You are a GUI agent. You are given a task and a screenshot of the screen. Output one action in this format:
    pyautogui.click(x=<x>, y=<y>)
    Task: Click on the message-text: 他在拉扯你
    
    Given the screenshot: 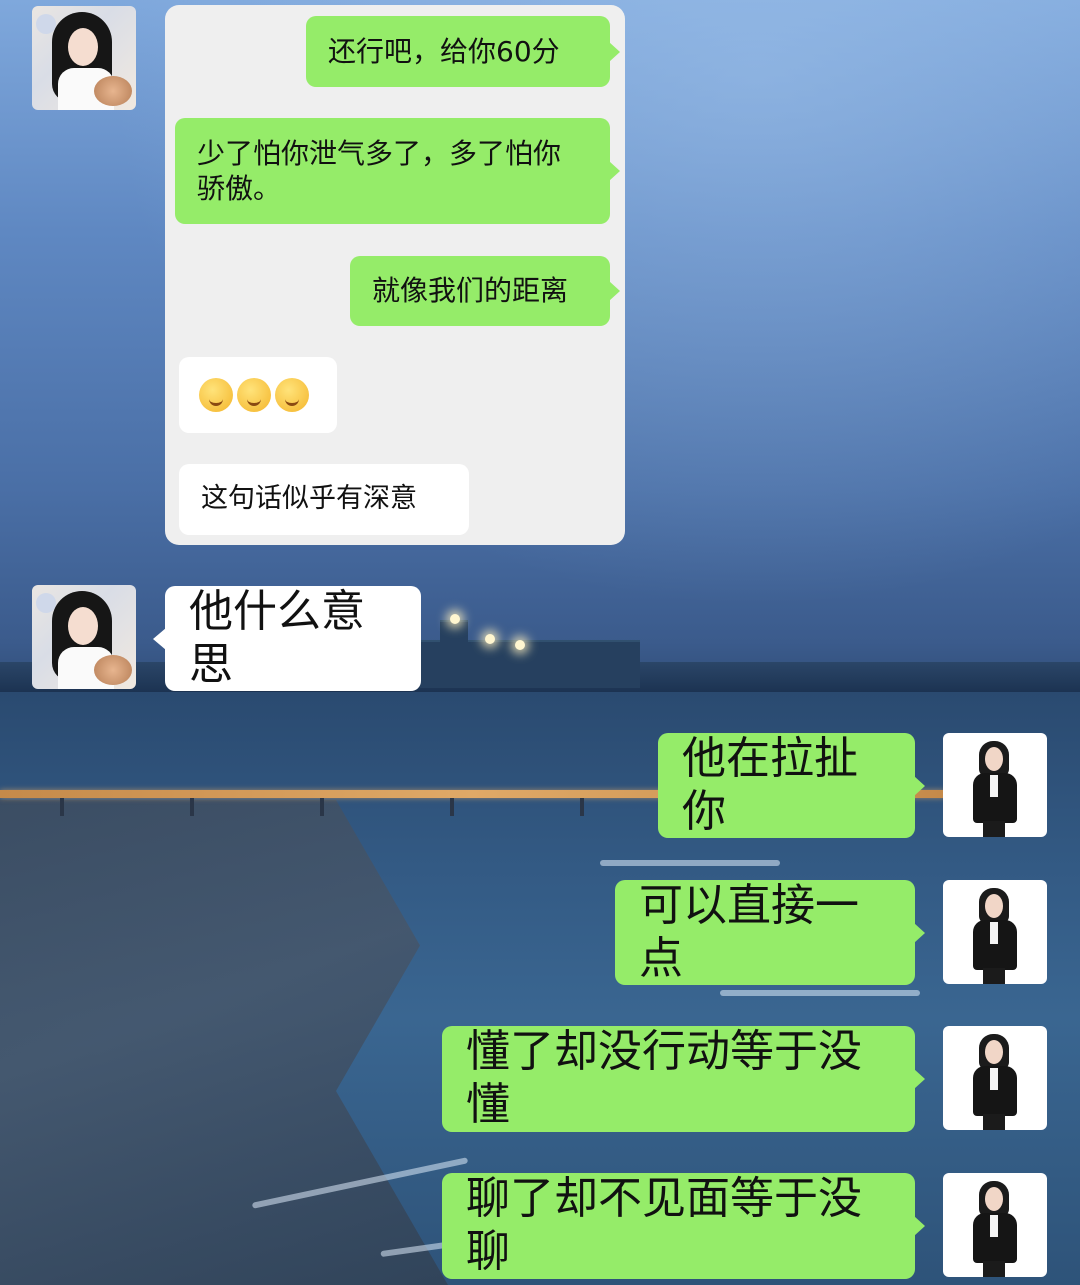 What is the action you would take?
    pyautogui.click(x=770, y=784)
    